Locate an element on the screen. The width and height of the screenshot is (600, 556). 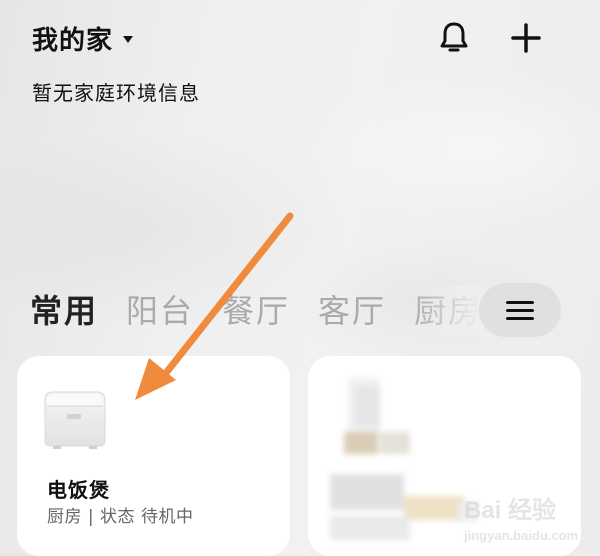
notifications-button is located at coordinates (454, 38).